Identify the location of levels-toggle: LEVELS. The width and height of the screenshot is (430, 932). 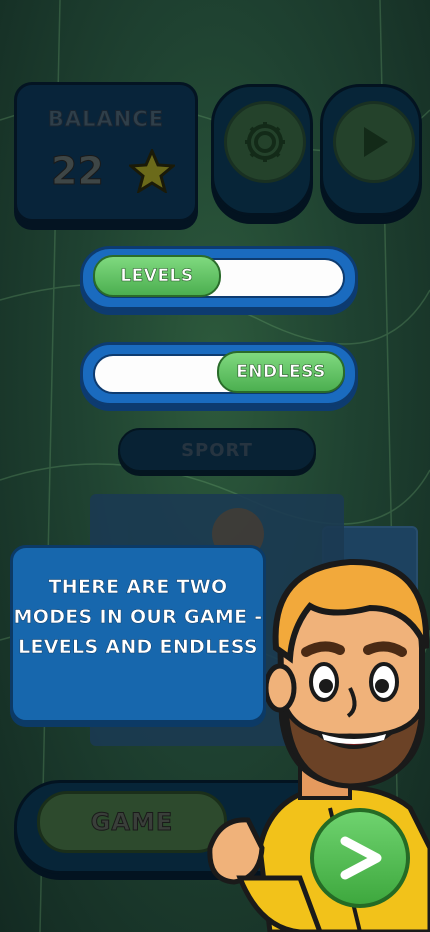
(219, 278).